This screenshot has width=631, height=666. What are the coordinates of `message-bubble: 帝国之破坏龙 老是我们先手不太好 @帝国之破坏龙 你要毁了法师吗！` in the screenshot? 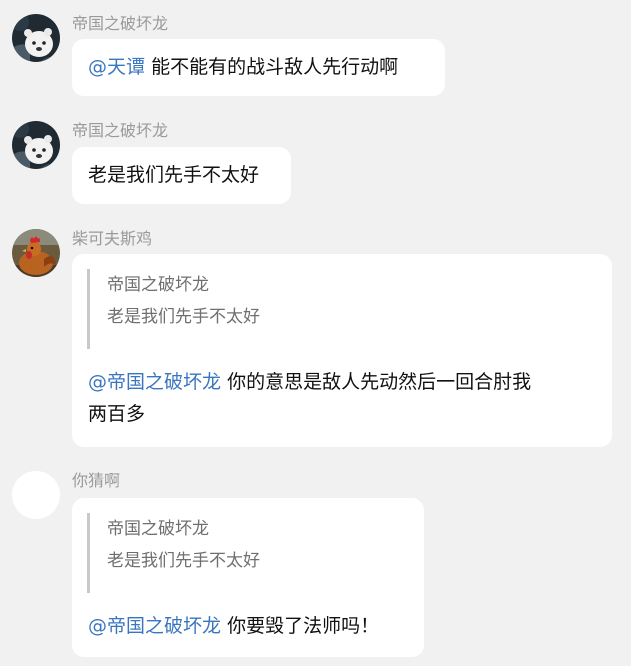 It's located at (248, 577).